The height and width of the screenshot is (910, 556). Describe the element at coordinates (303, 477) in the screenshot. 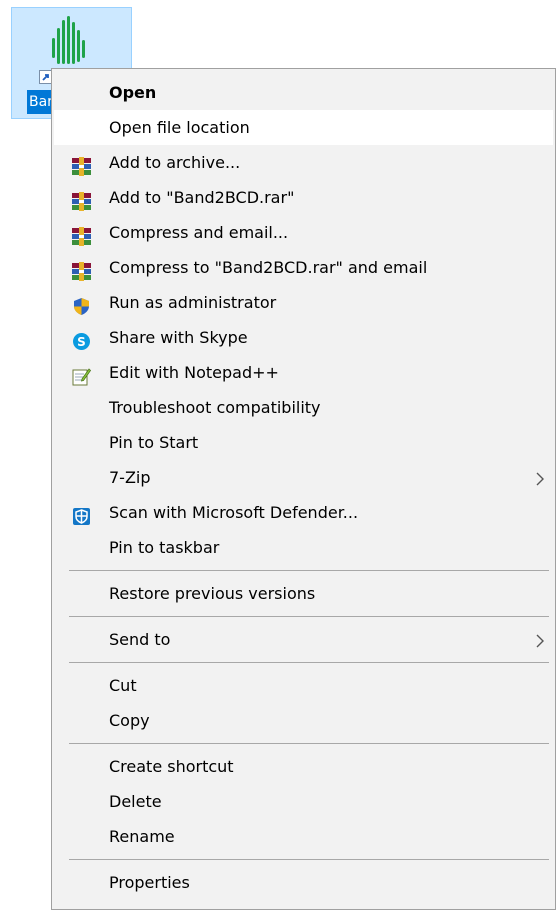

I see `menu-item-7-zip: 7-Zip` at that location.